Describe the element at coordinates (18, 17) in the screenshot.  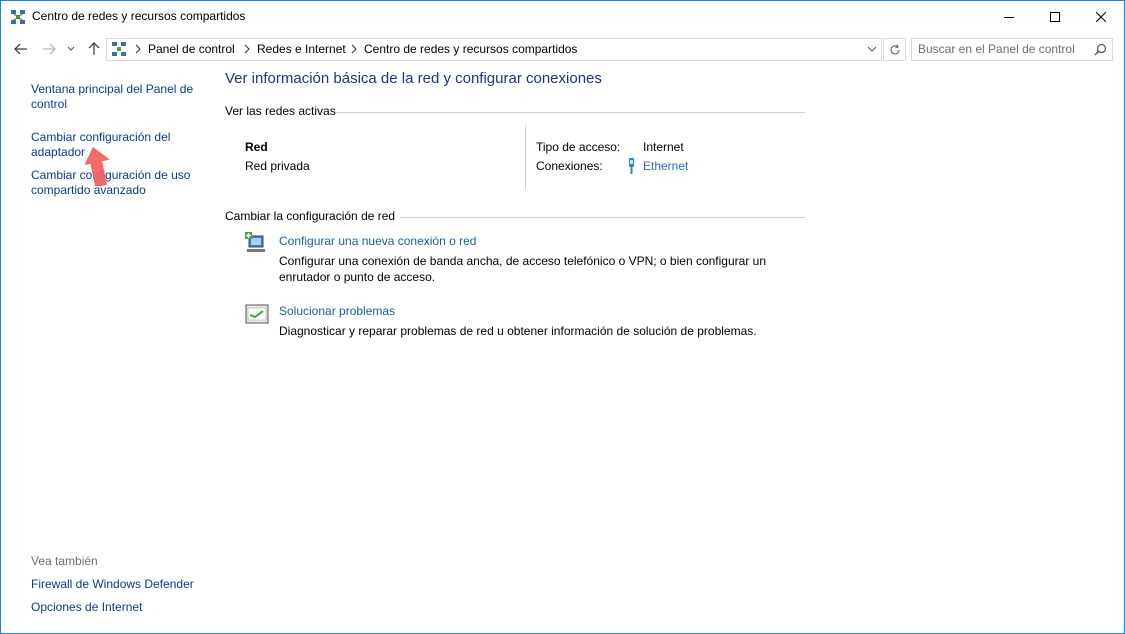
I see `network-center-icon` at that location.